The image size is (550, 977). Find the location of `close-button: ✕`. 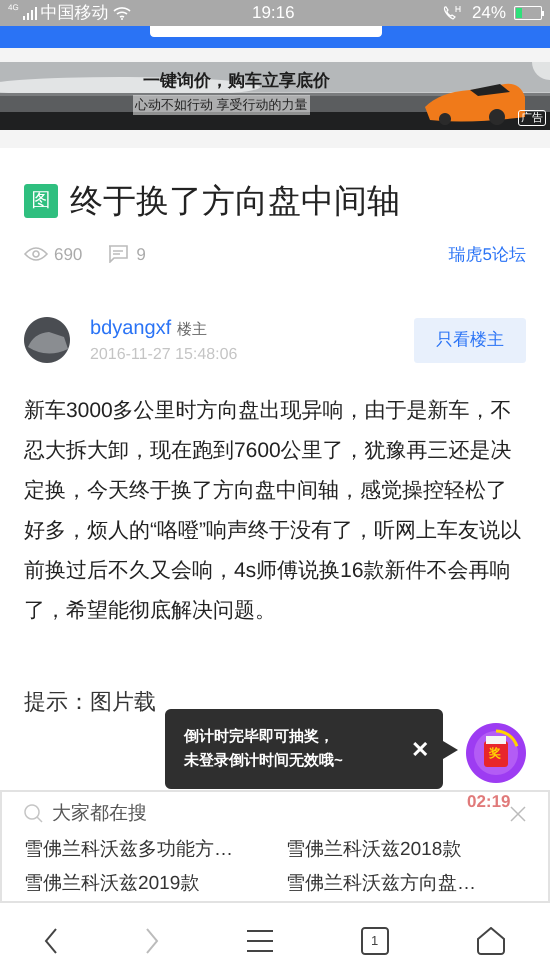

close-button: ✕ is located at coordinates (420, 749).